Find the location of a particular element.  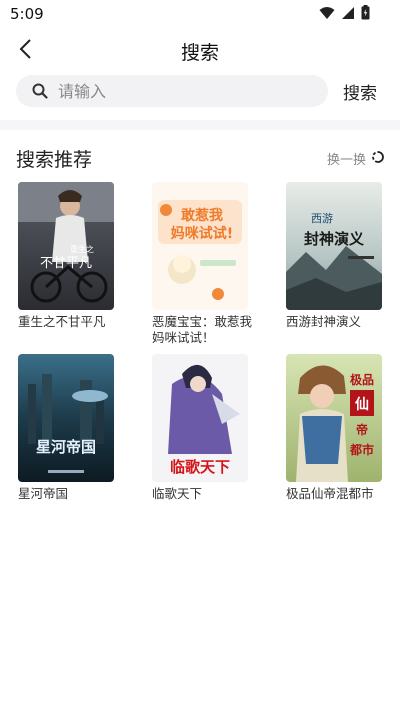

svg-text: 都市 is located at coordinates (361, 449).